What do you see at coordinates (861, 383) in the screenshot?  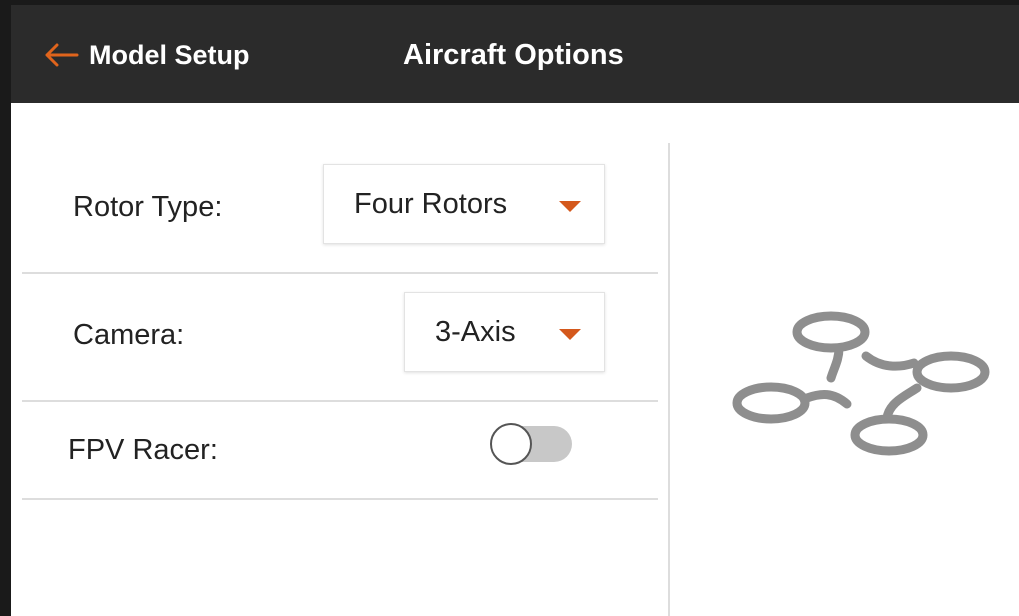 I see `quadcopter-icon` at bounding box center [861, 383].